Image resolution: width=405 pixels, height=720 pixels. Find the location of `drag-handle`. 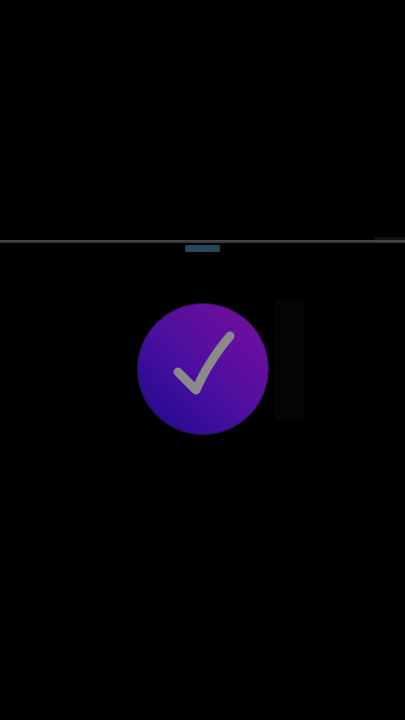

drag-handle is located at coordinates (202, 248).